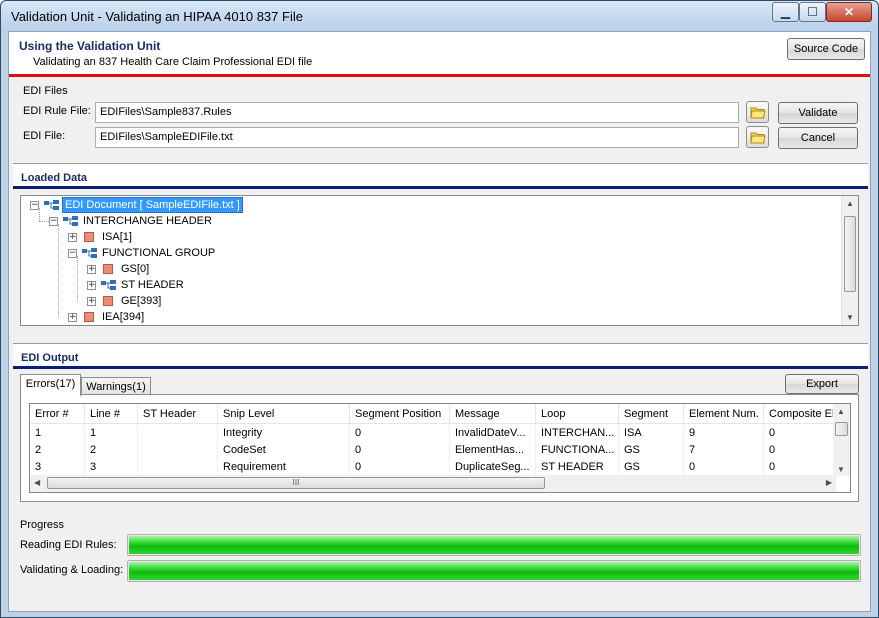 This screenshot has width=879, height=618. Describe the element at coordinates (417, 137) in the screenshot. I see `edi-file-input: EDIFiles\SampleEDIFile.txt` at that location.